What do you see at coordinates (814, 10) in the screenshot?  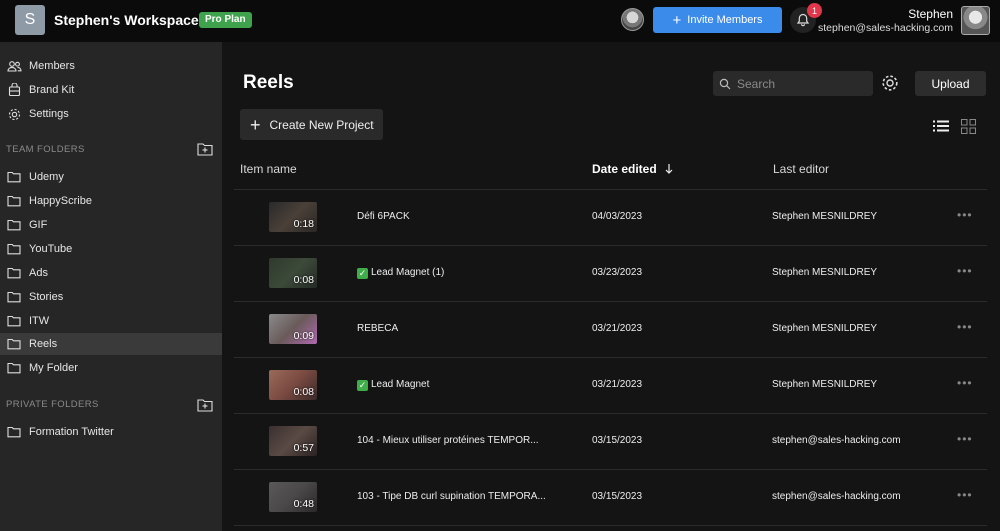 I see `notification-count-badge: 1` at bounding box center [814, 10].